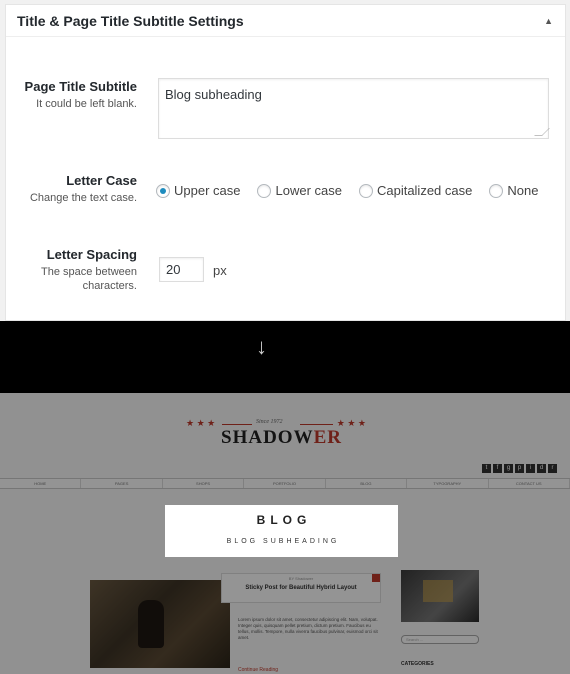  Describe the element at coordinates (86, 104) in the screenshot. I see `subtitle-description: It could be left blank.` at that location.